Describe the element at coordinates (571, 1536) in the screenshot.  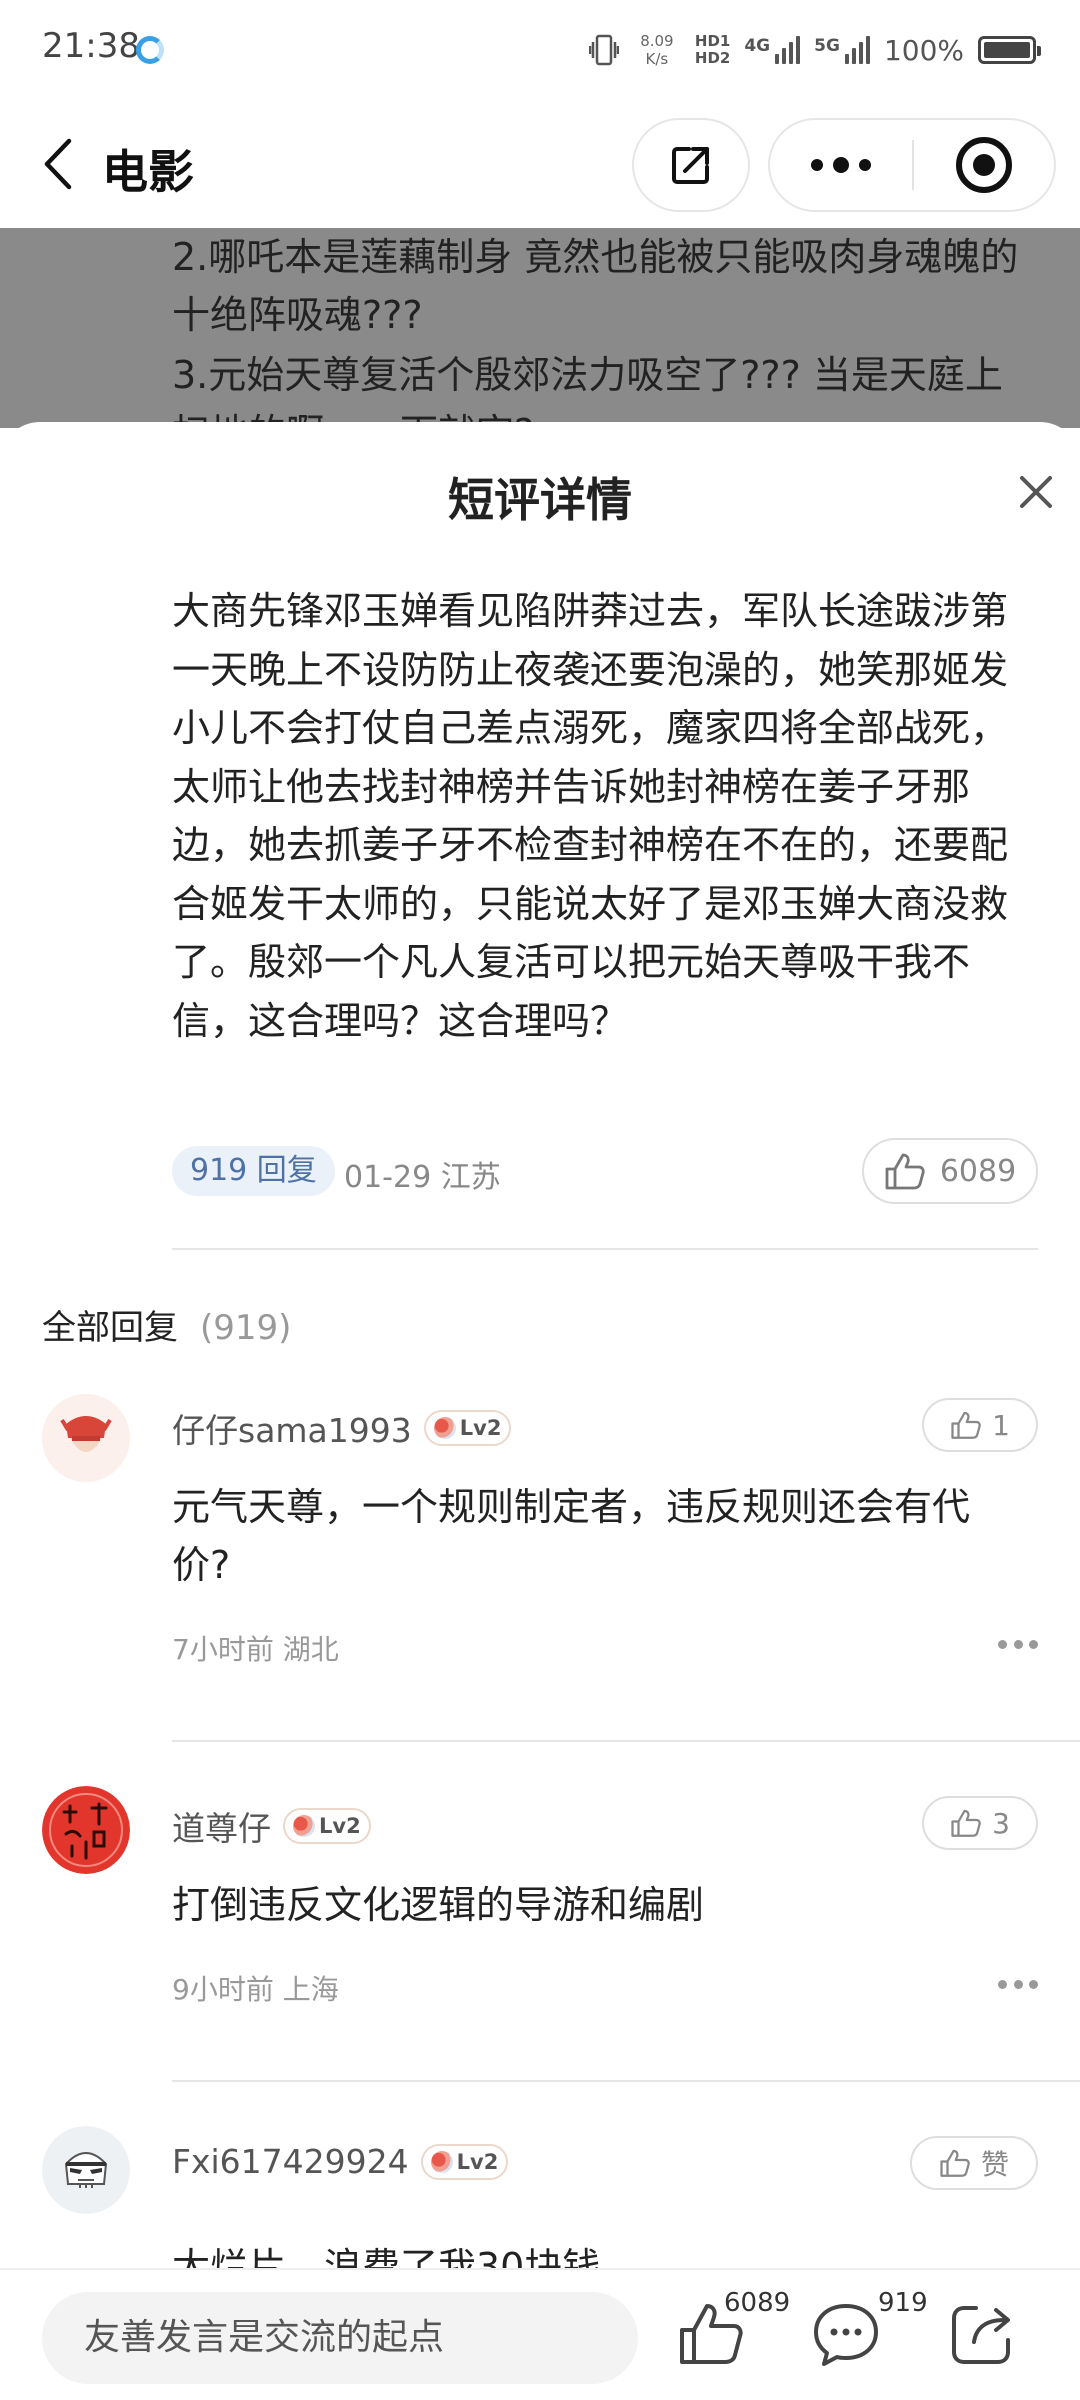
I see `reply-text: 元气天尊，一个规则制定者，违反规则还会有代价?` at that location.